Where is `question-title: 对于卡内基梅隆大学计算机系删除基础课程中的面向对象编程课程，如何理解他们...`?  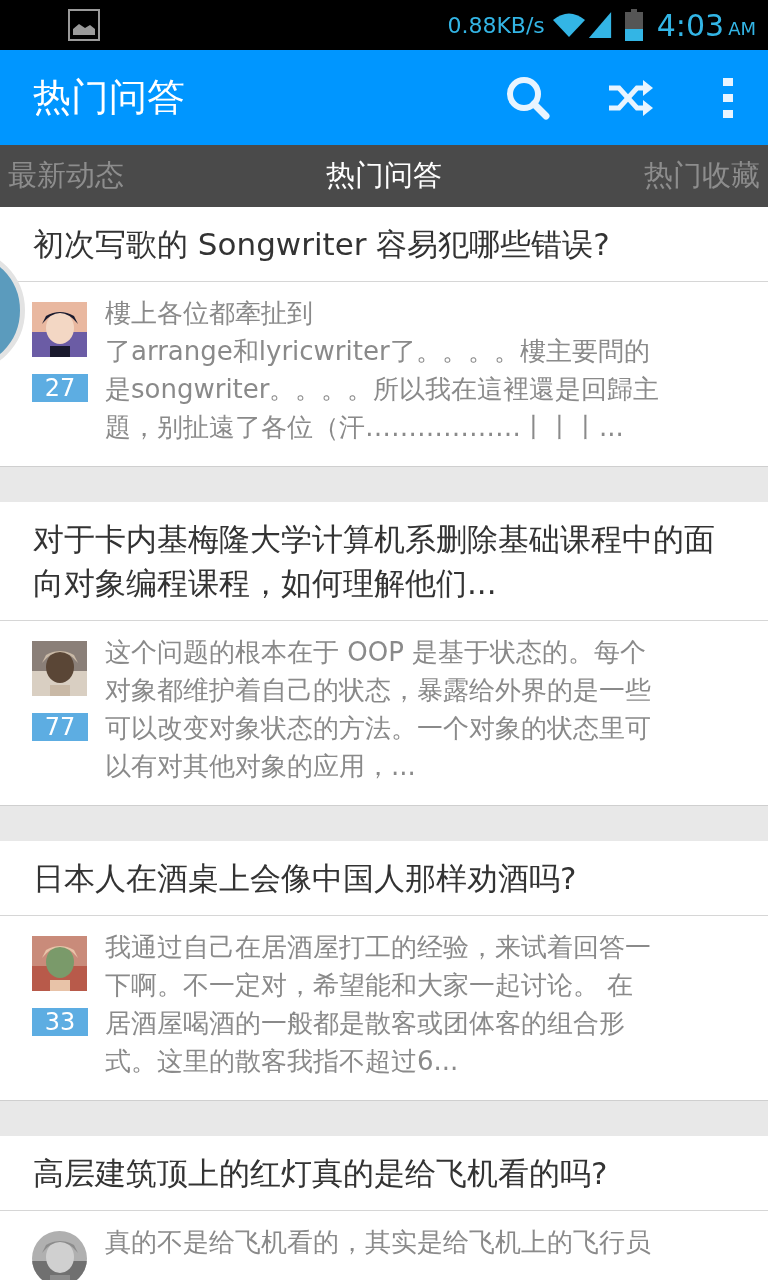
question-title: 对于卡内基梅隆大学计算机系删除基础课程中的面向对象编程课程，如何理解他们... is located at coordinates (374, 561).